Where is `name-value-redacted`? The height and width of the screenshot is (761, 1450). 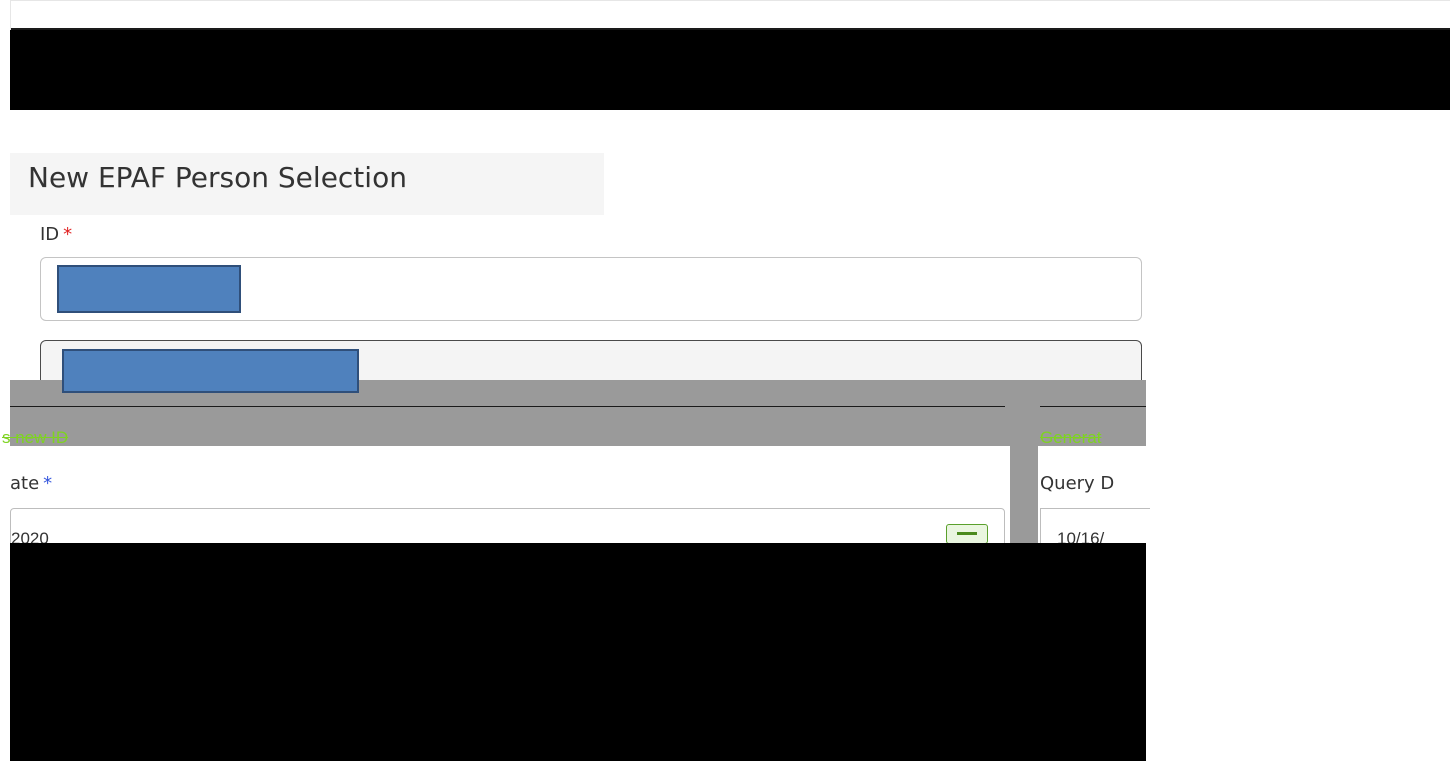 name-value-redacted is located at coordinates (210, 371).